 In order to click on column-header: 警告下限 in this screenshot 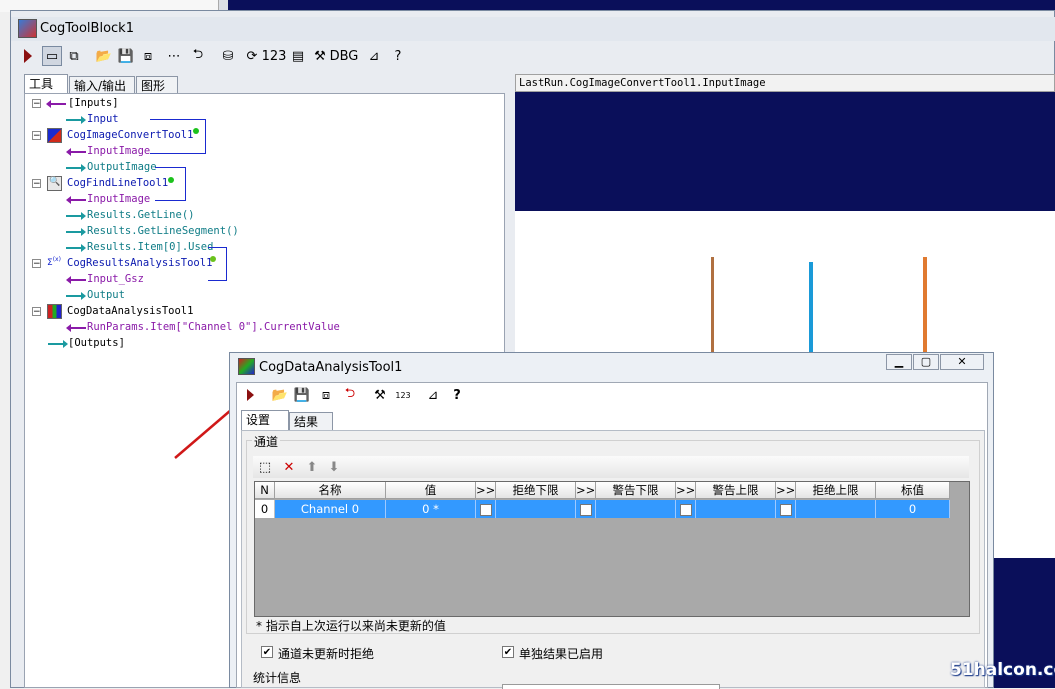, I will do `click(636, 490)`.